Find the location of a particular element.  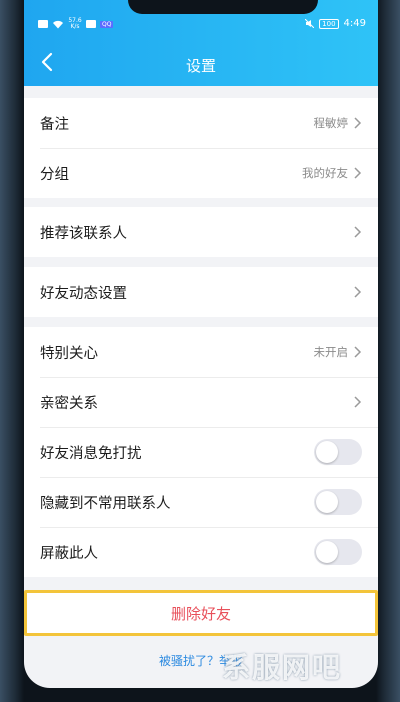

row-dnd: 好友消息免打扰 is located at coordinates (201, 452).